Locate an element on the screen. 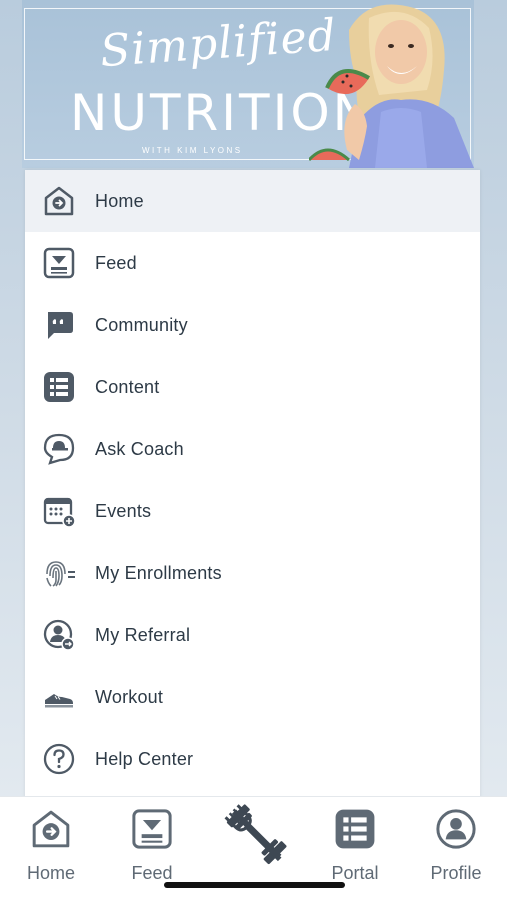  community-icon is located at coordinates (59, 325).